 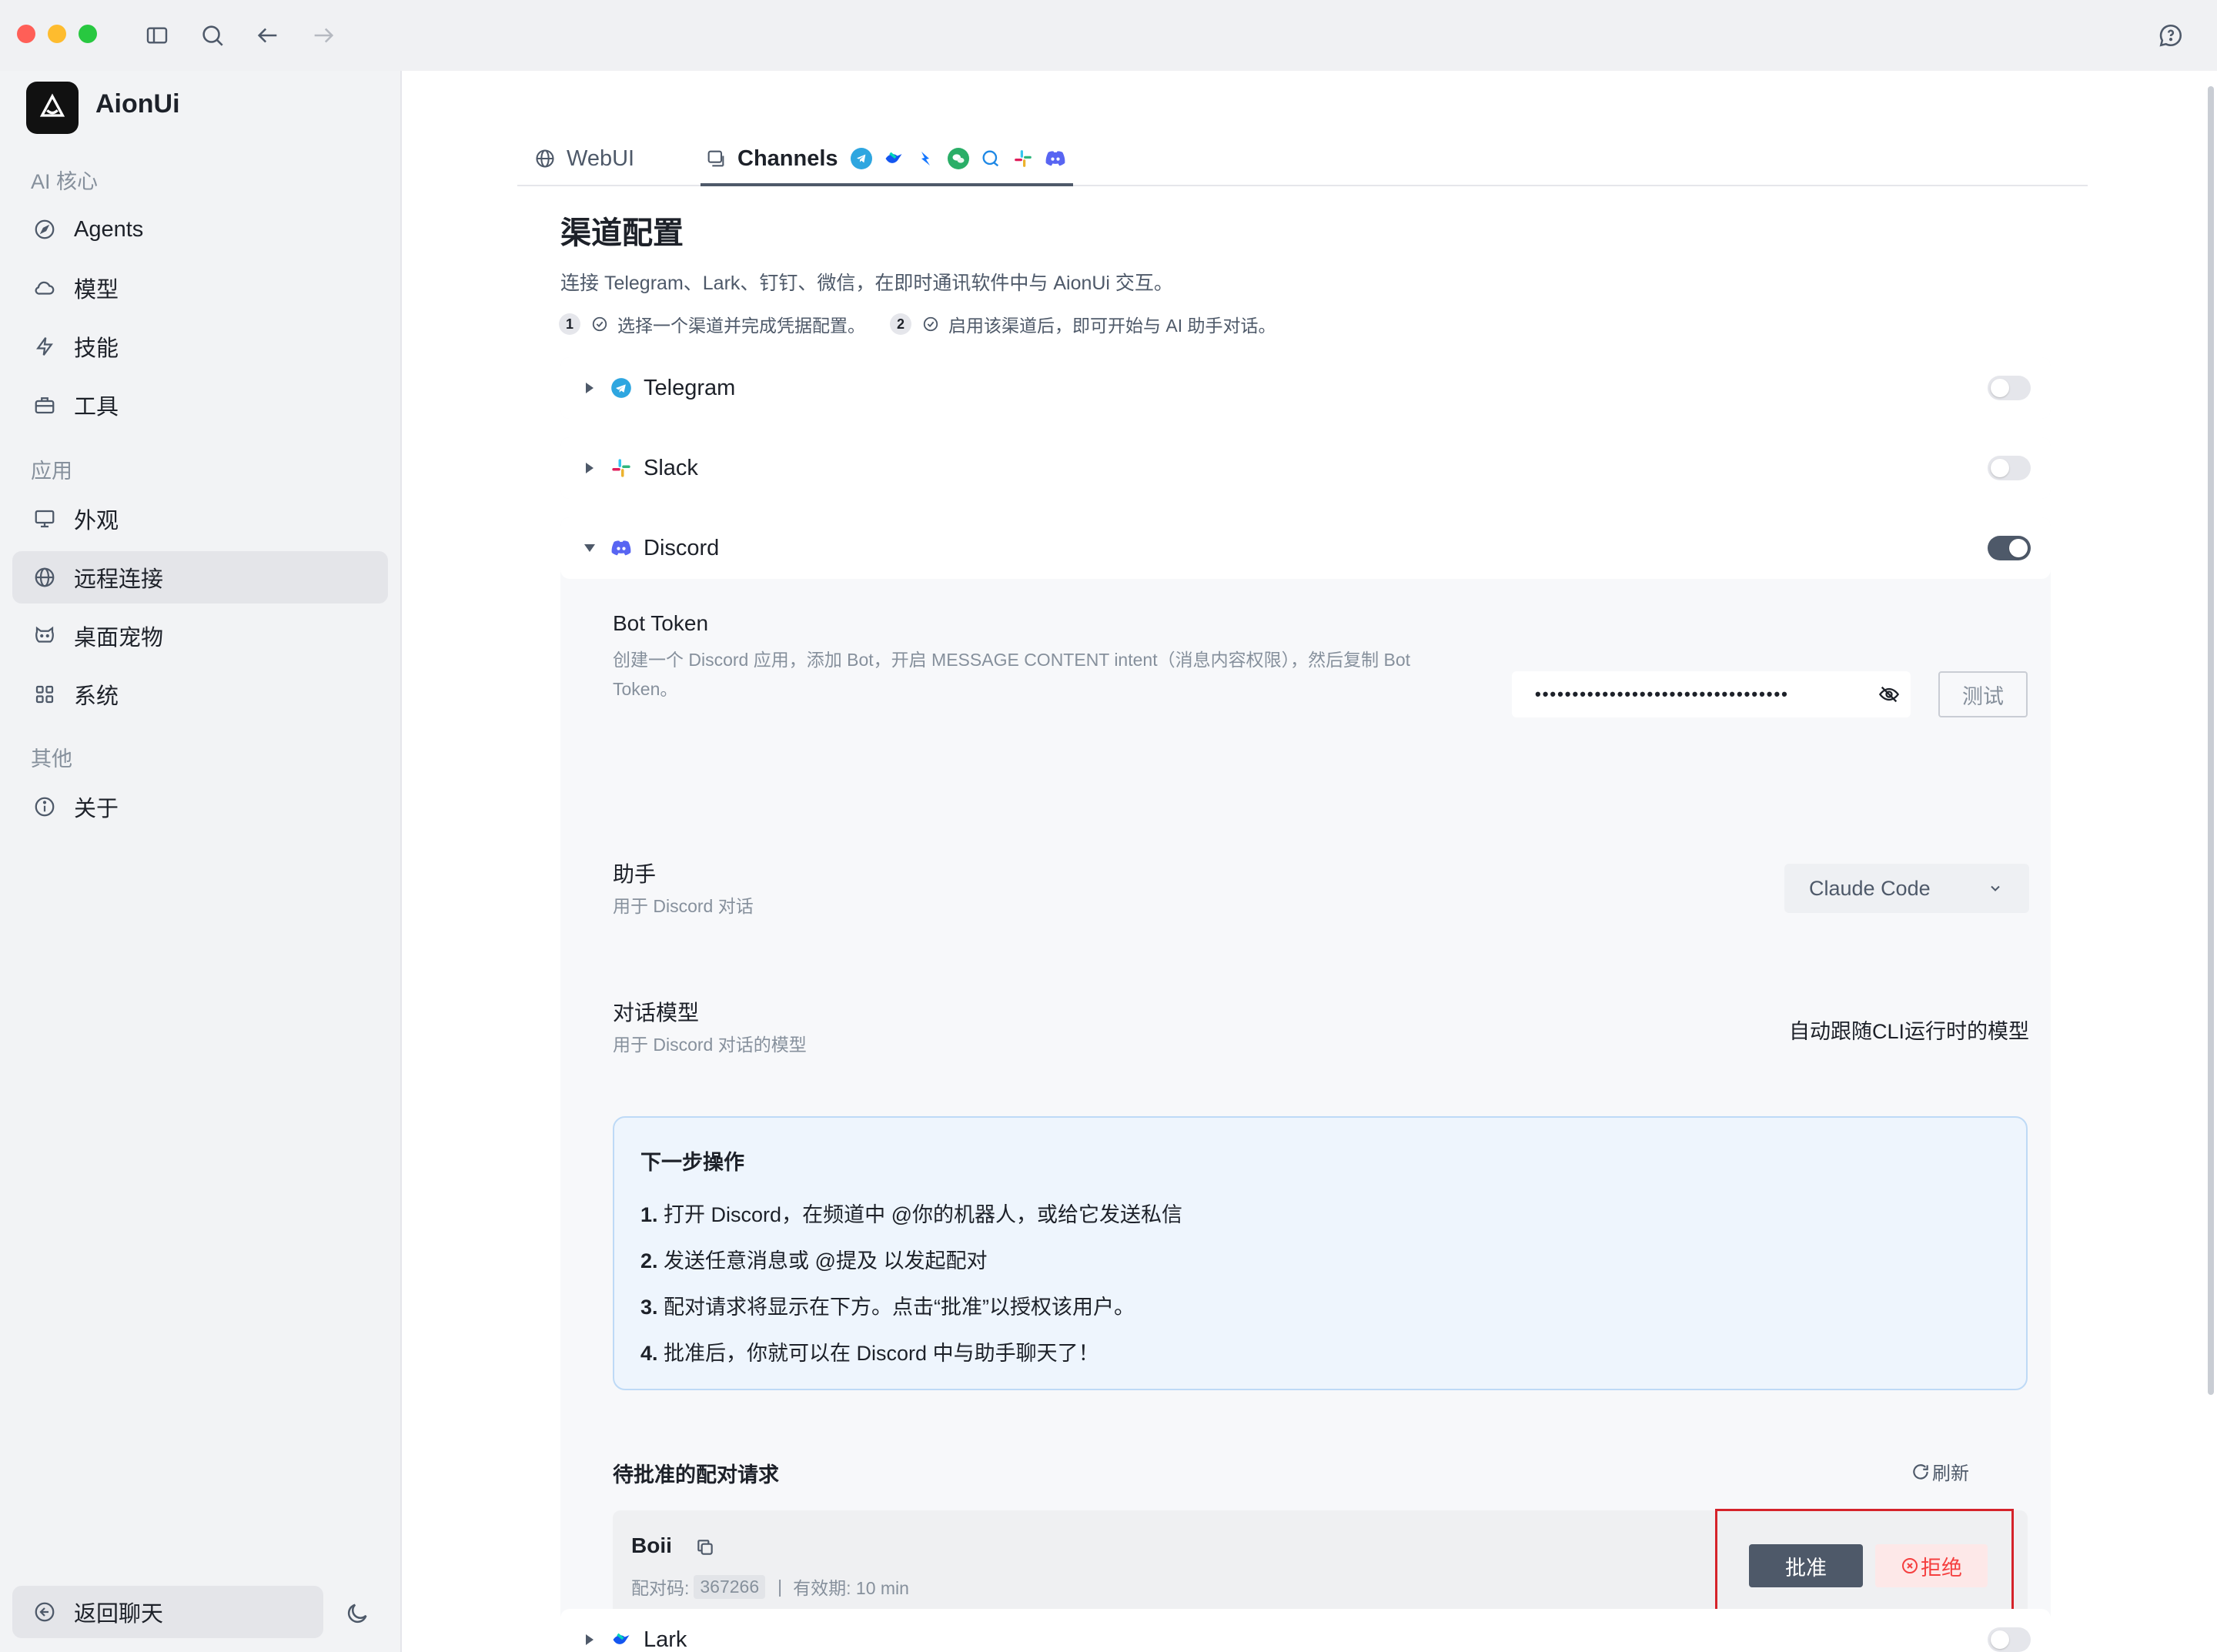 I want to click on compass-icon, so click(x=44, y=229).